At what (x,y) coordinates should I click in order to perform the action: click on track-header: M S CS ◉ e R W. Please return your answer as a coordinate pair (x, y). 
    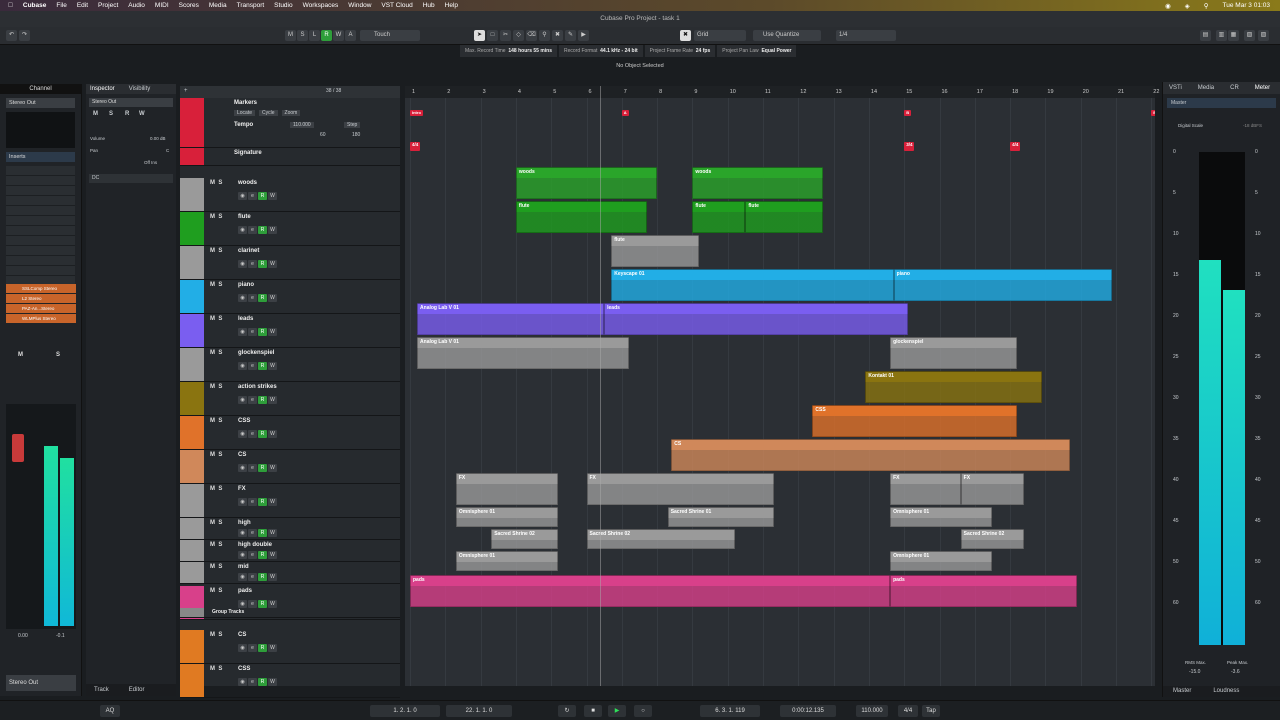
    Looking at the image, I should click on (290, 467).